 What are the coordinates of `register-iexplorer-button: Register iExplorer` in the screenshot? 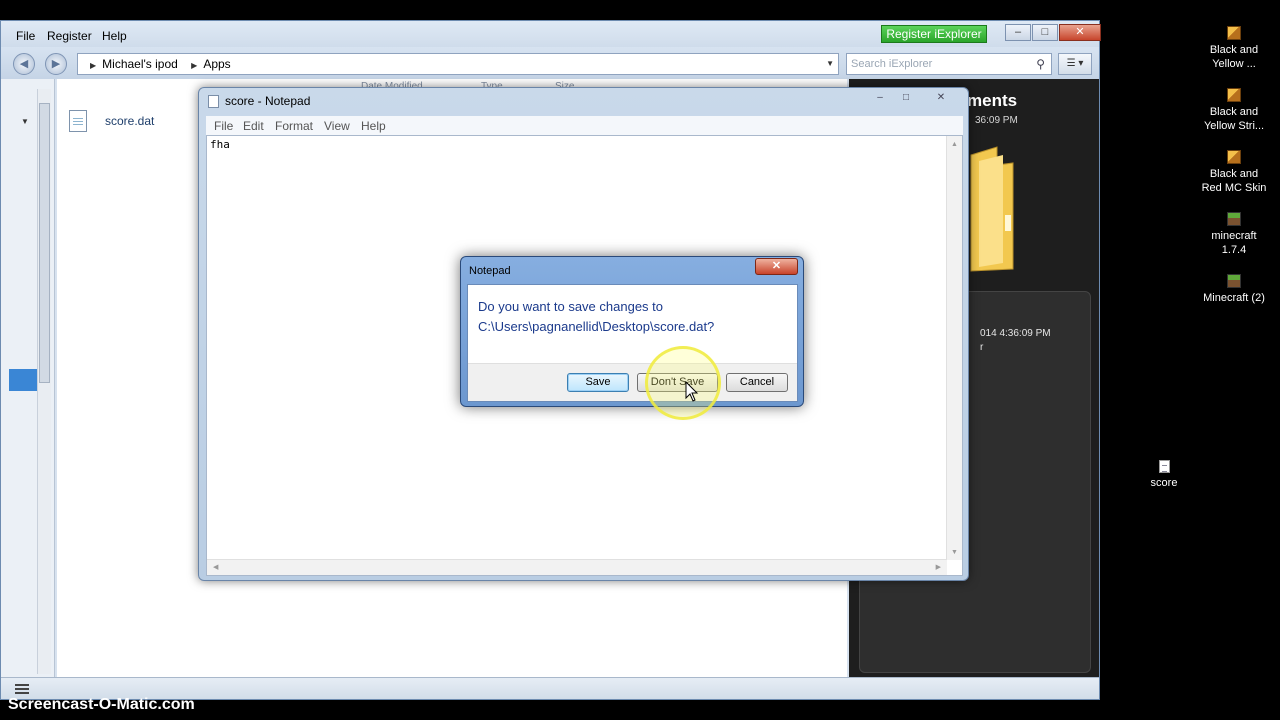 It's located at (934, 34).